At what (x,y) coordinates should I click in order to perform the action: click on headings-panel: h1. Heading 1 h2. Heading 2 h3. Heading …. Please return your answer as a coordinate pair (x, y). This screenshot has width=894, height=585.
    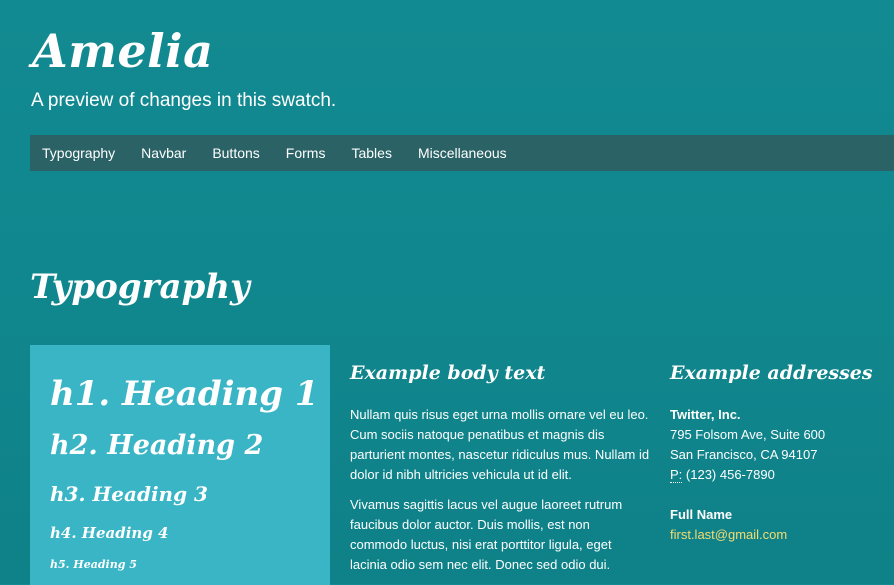
    Looking at the image, I should click on (180, 465).